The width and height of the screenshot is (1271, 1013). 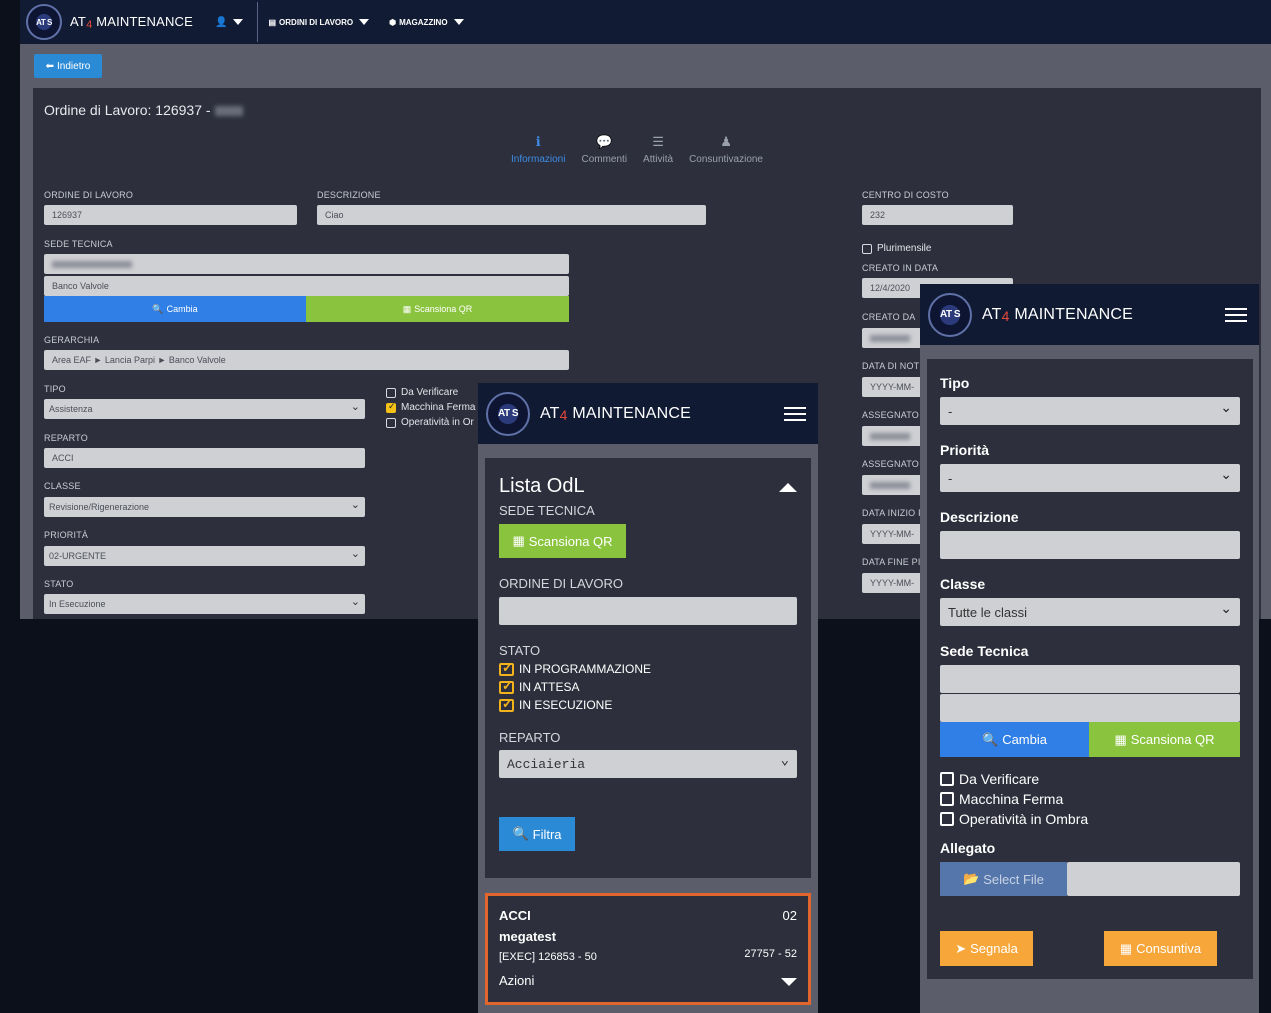 I want to click on tipo-select: -, so click(x=1090, y=411).